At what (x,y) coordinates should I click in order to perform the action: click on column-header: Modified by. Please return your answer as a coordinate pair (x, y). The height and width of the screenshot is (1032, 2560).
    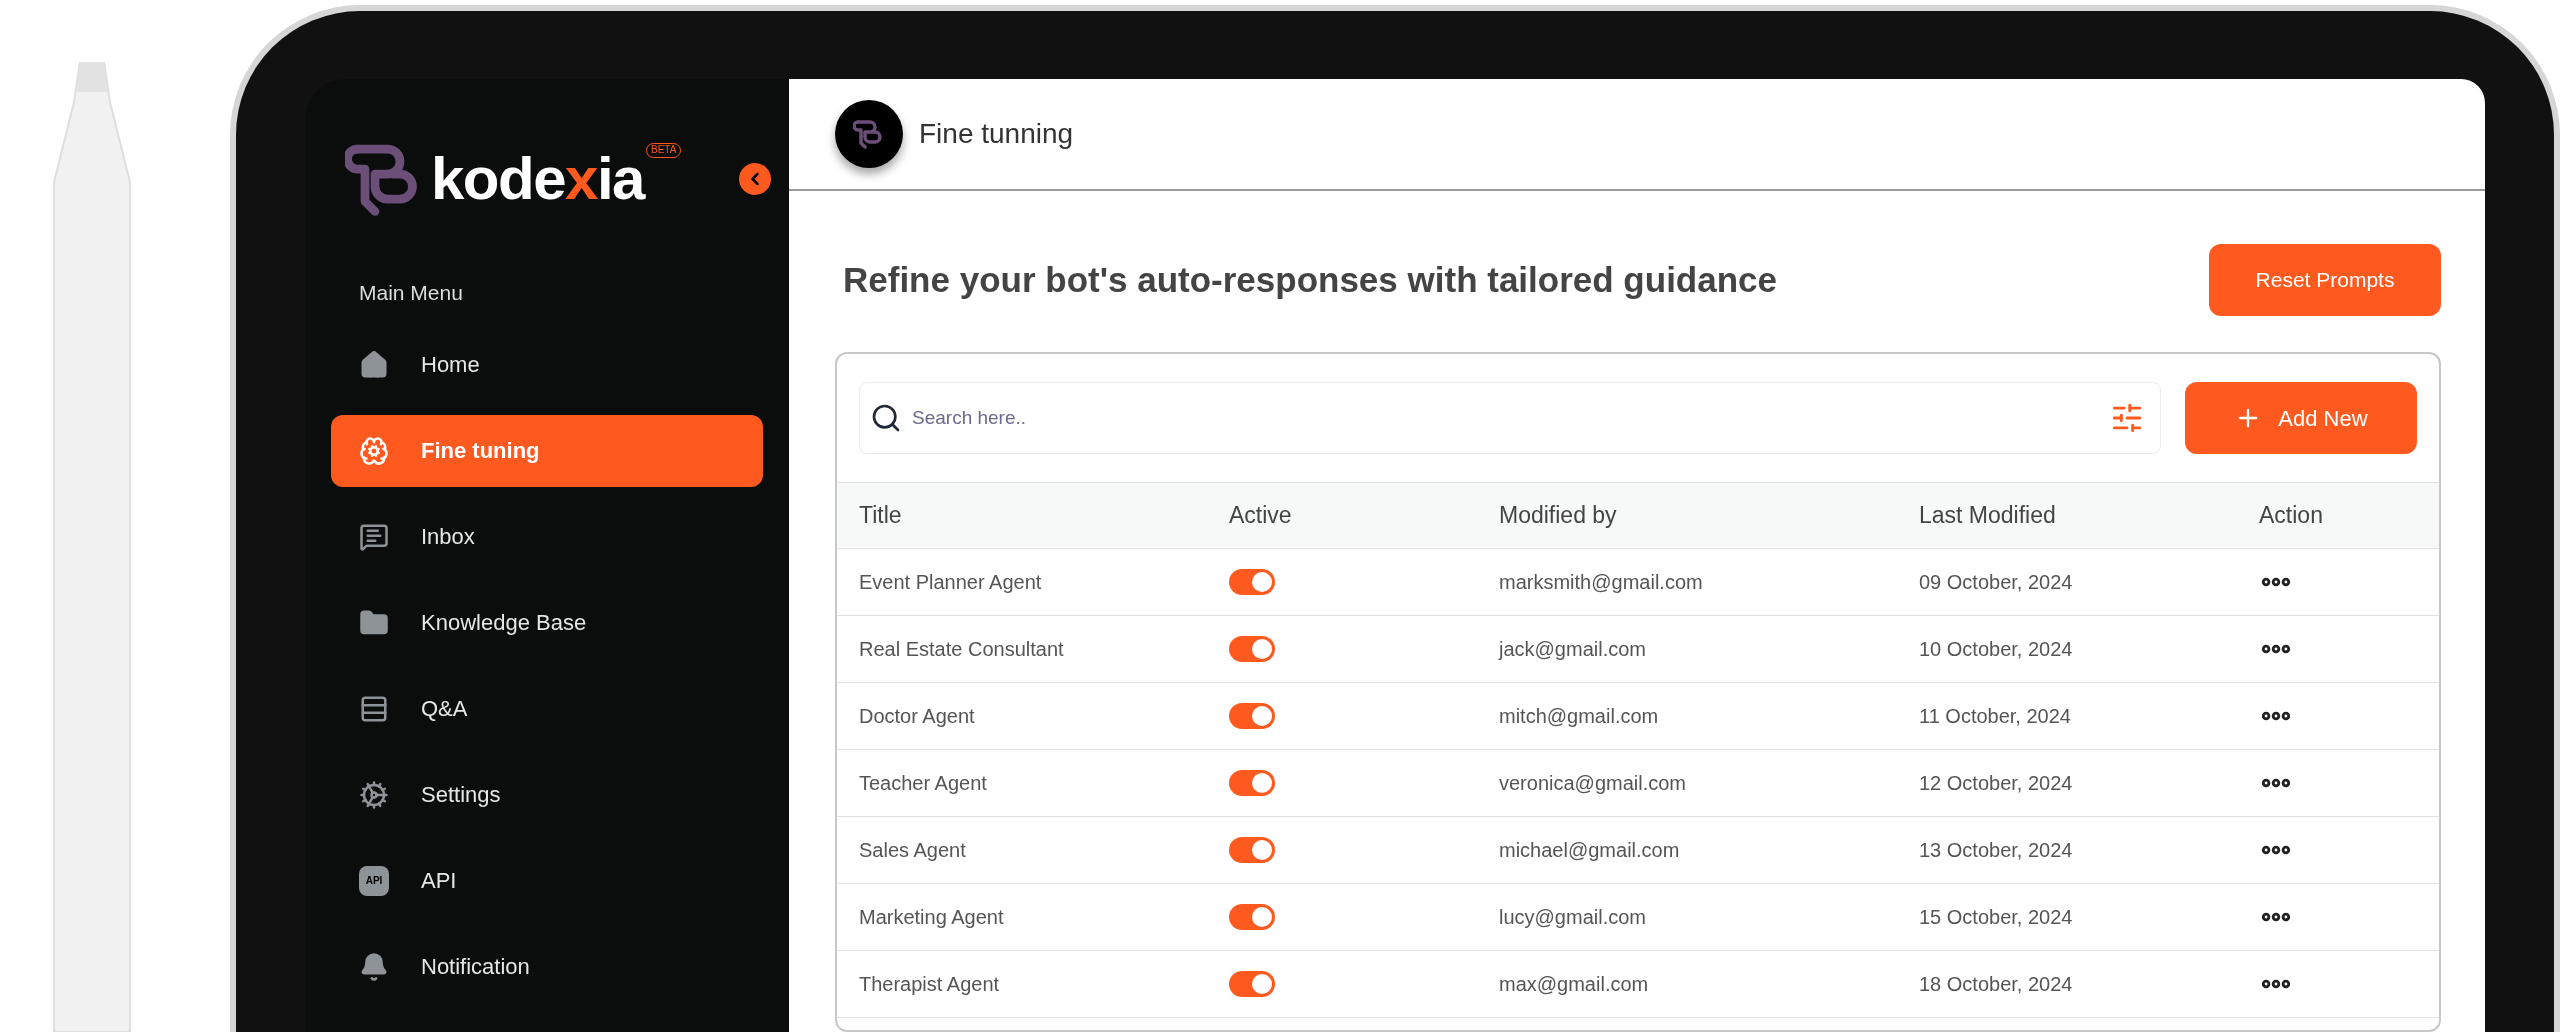
    Looking at the image, I should click on (1558, 516).